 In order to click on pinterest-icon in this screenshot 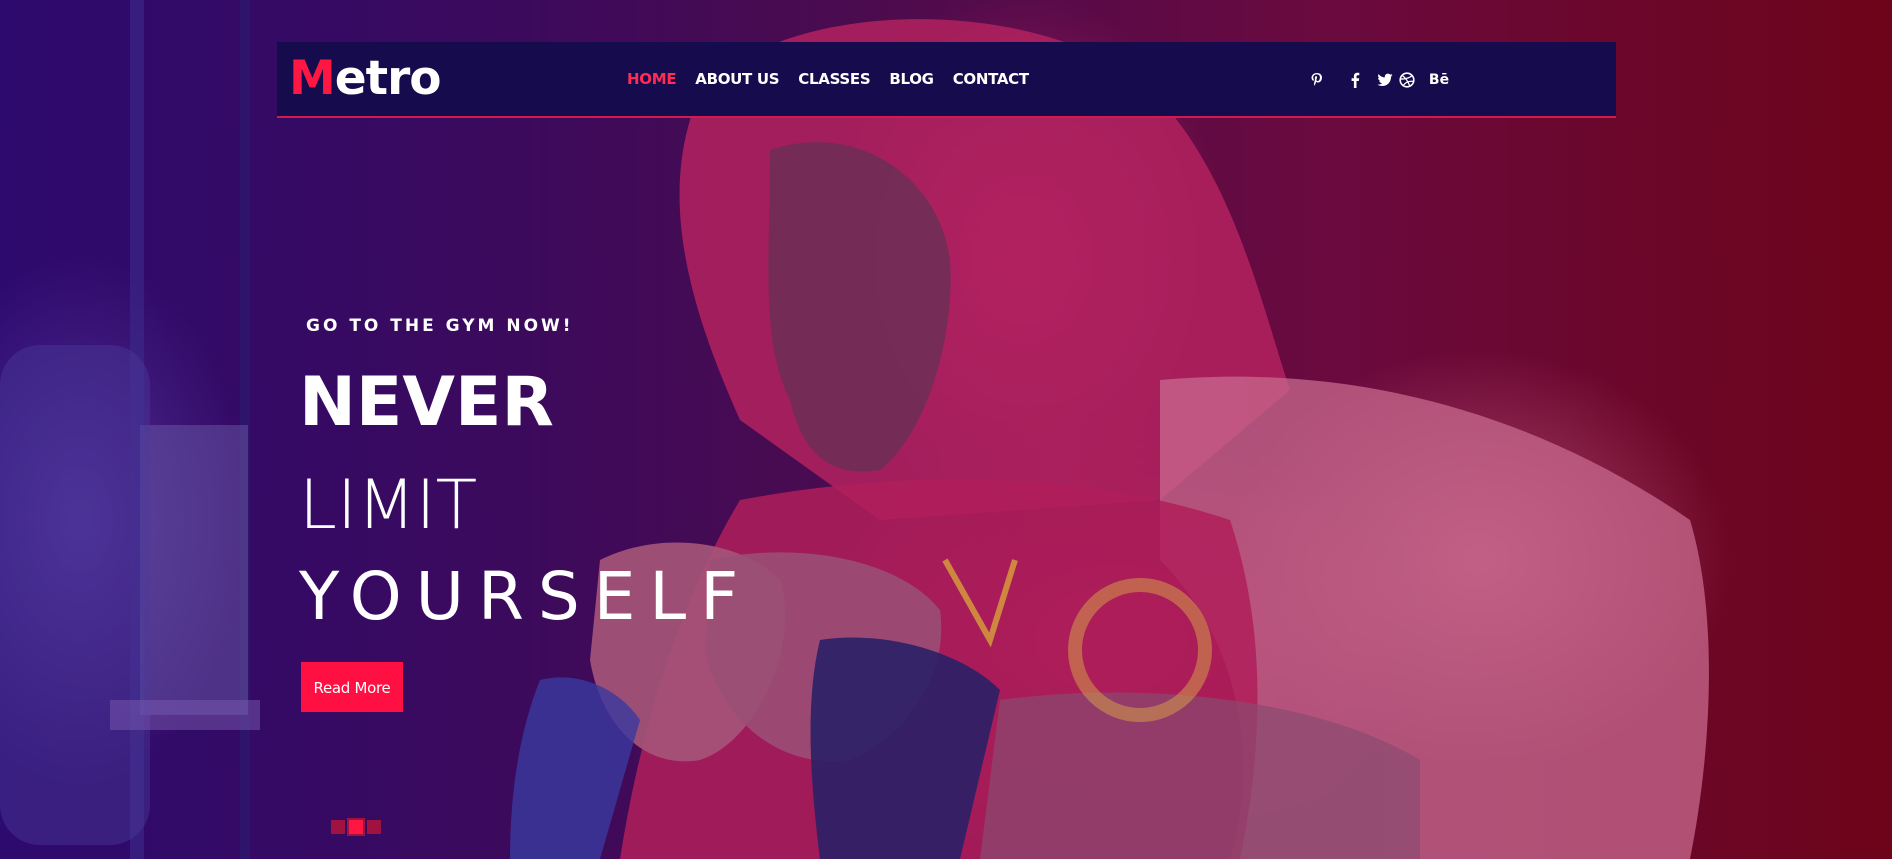, I will do `click(1317, 80)`.